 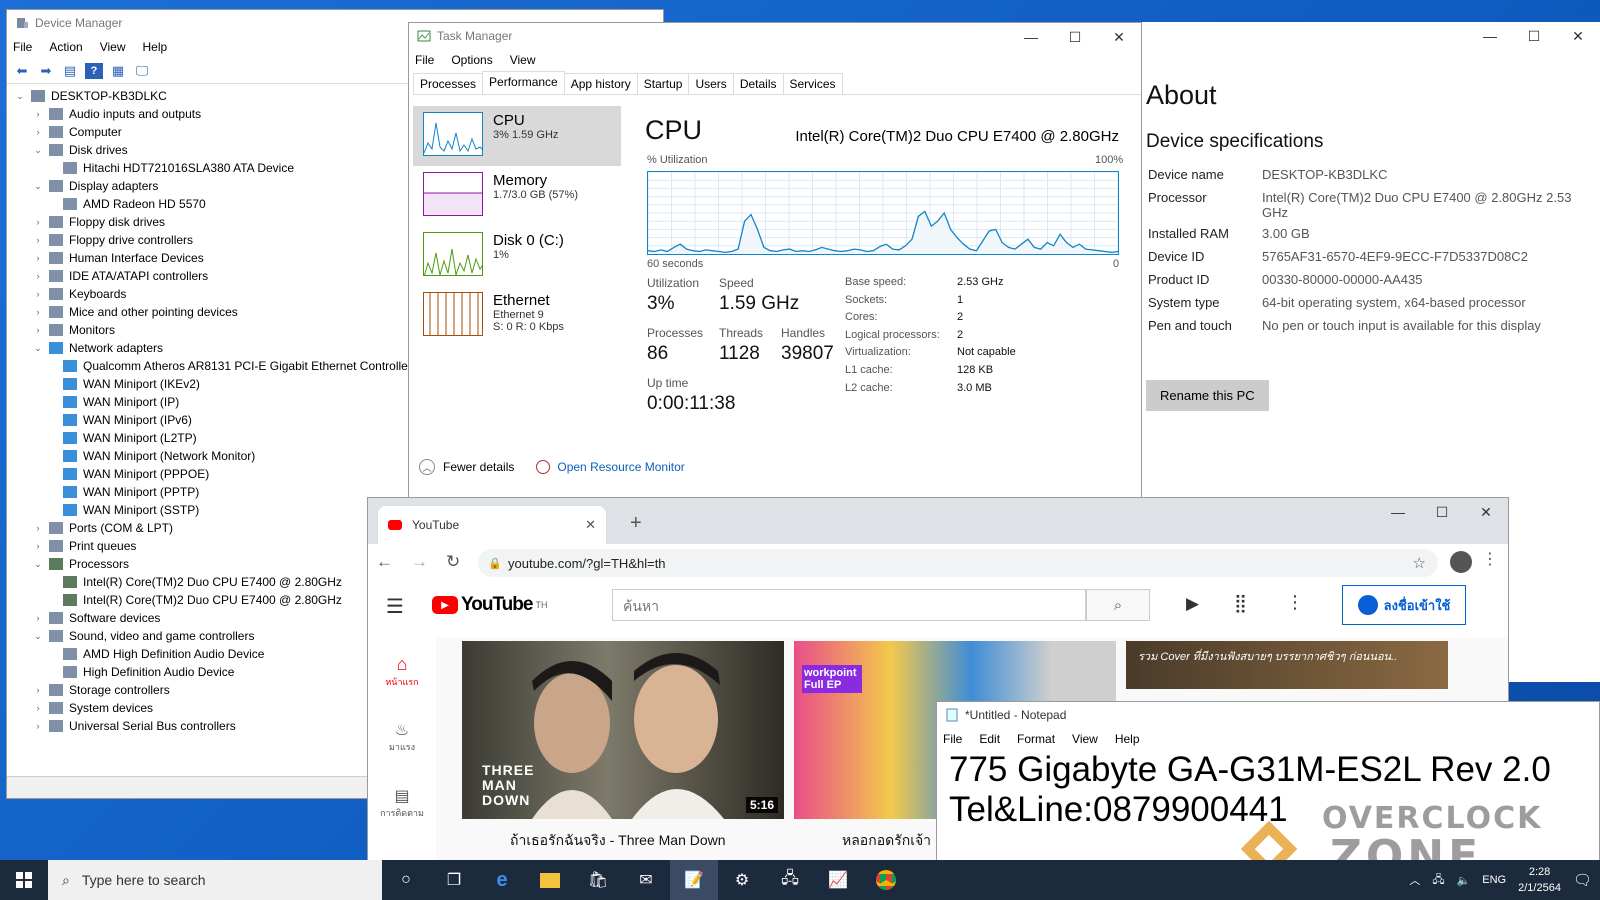 What do you see at coordinates (989, 739) in the screenshot?
I see `menu-edit: Edit` at bounding box center [989, 739].